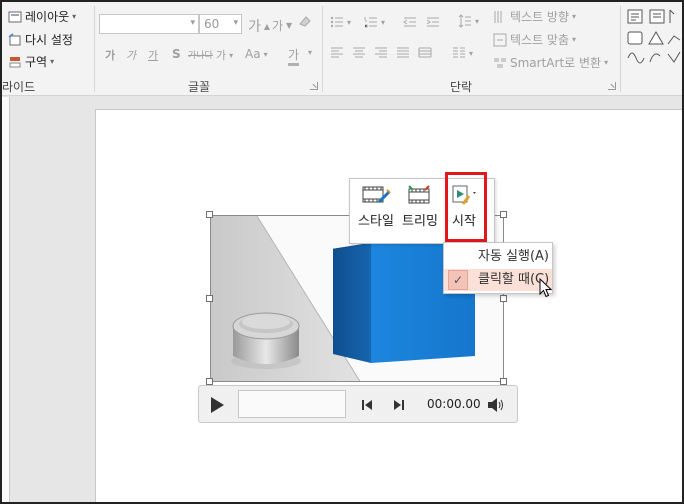  What do you see at coordinates (259, 26) in the screenshot?
I see `grow-font-button: 가 ▲` at bounding box center [259, 26].